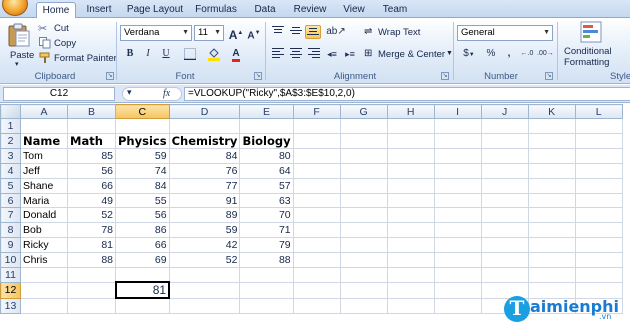 The image size is (630, 328). I want to click on row-header: 5, so click(10, 185).